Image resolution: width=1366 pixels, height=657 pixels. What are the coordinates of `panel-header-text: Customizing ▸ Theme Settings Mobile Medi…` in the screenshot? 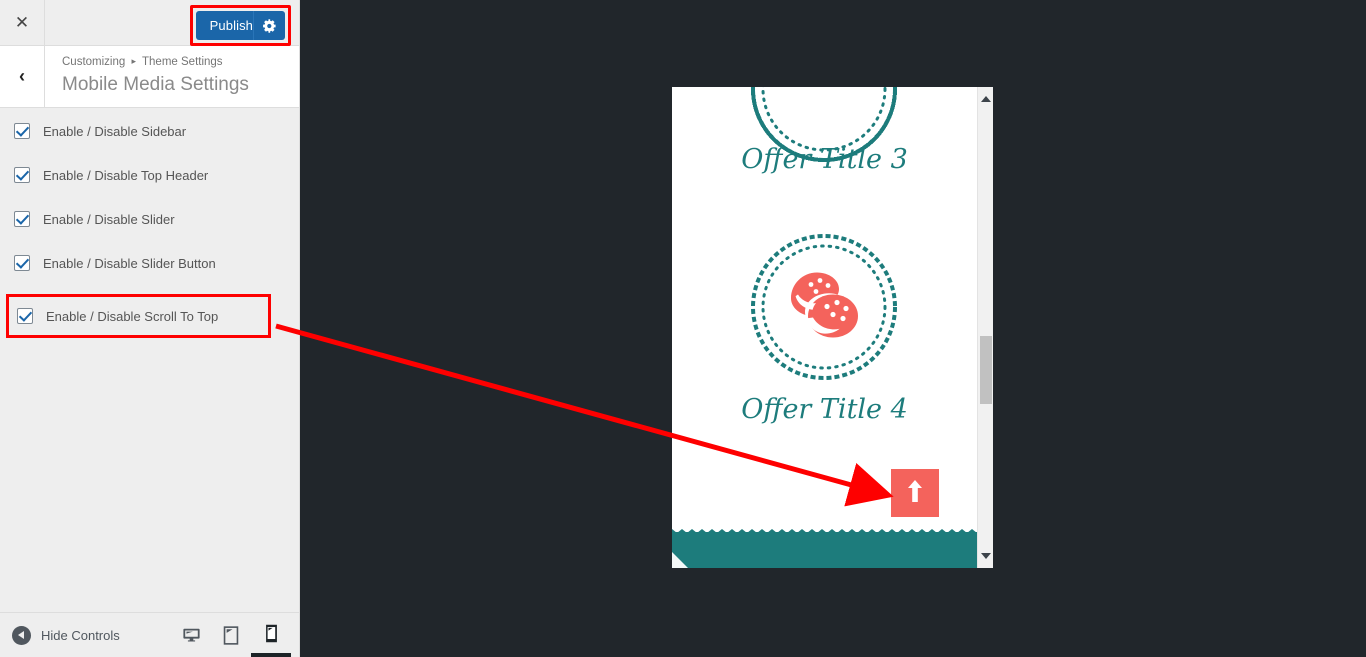 It's located at (155, 76).